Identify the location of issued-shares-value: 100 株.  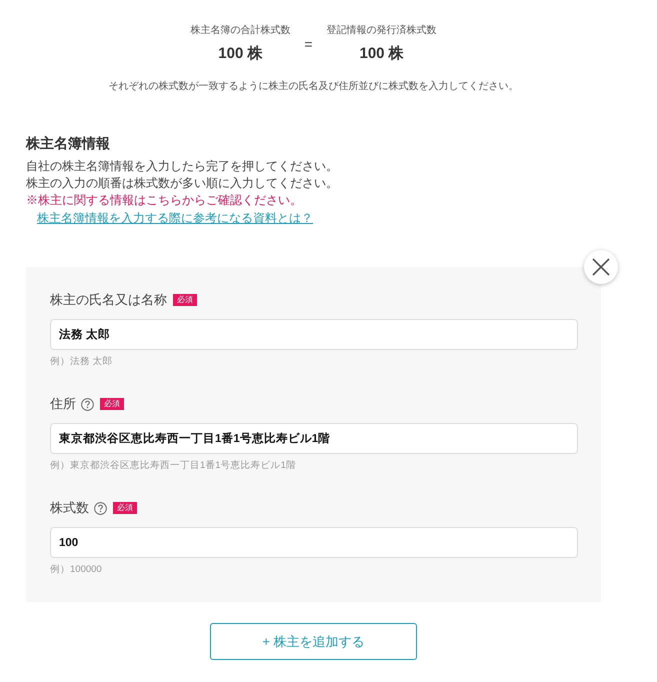
(381, 54).